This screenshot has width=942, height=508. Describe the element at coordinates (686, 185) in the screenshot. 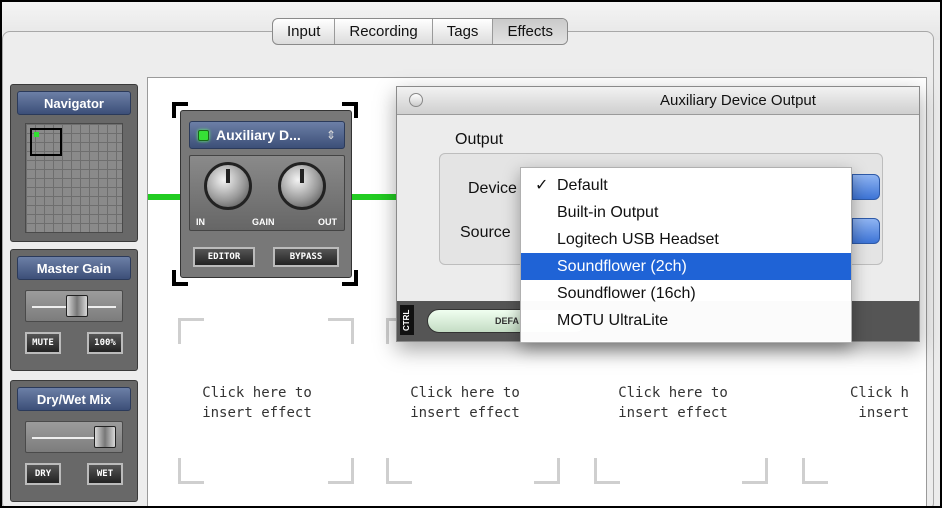

I see `menu-item-default: ✓ Default` at that location.